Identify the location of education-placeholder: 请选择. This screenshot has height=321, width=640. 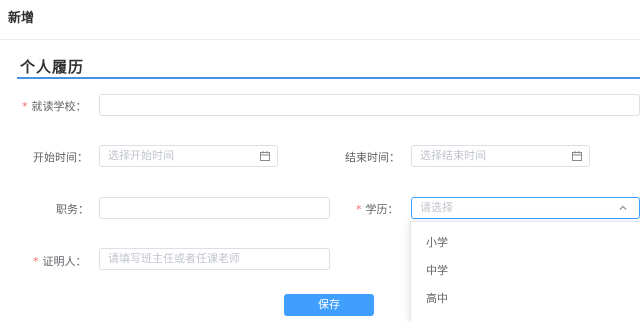
(436, 207).